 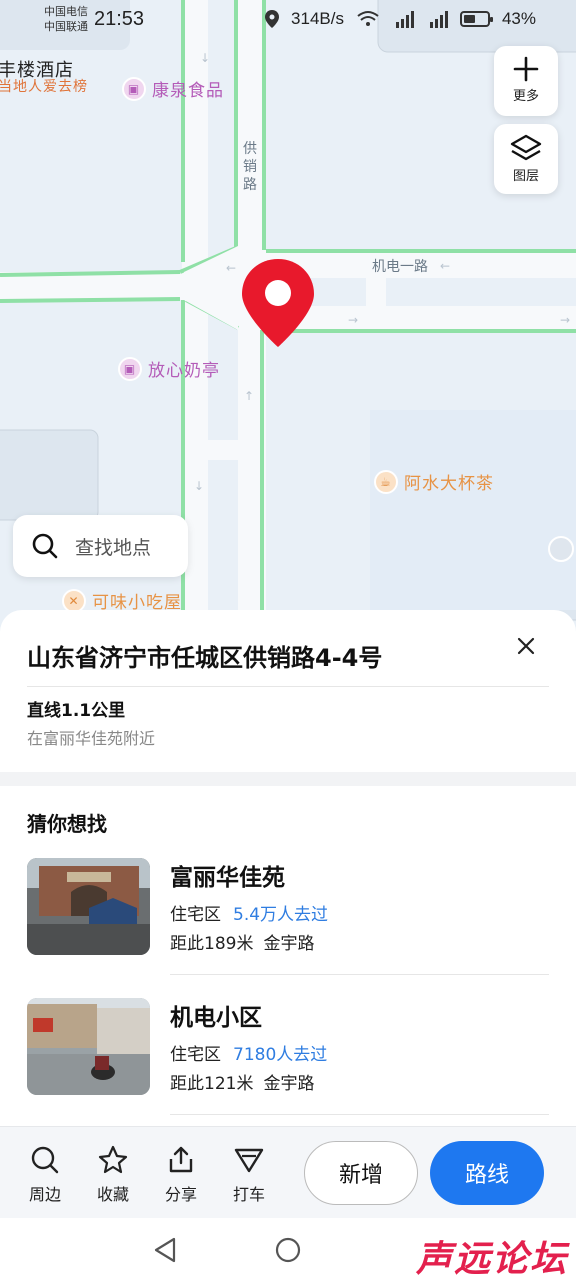 What do you see at coordinates (44, 1194) in the screenshot?
I see `nearby-label: 周边` at bounding box center [44, 1194].